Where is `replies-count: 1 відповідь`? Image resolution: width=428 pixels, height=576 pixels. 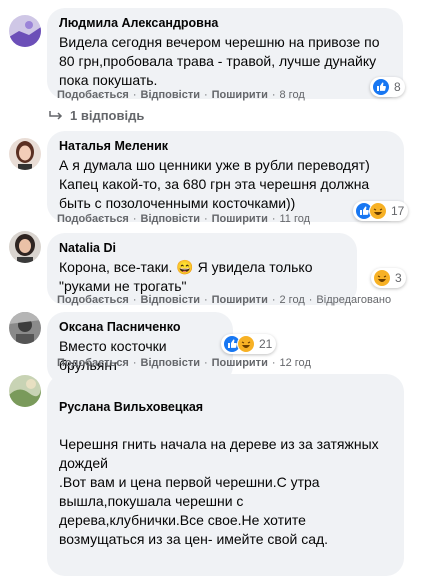 replies-count: 1 відповідь is located at coordinates (107, 115).